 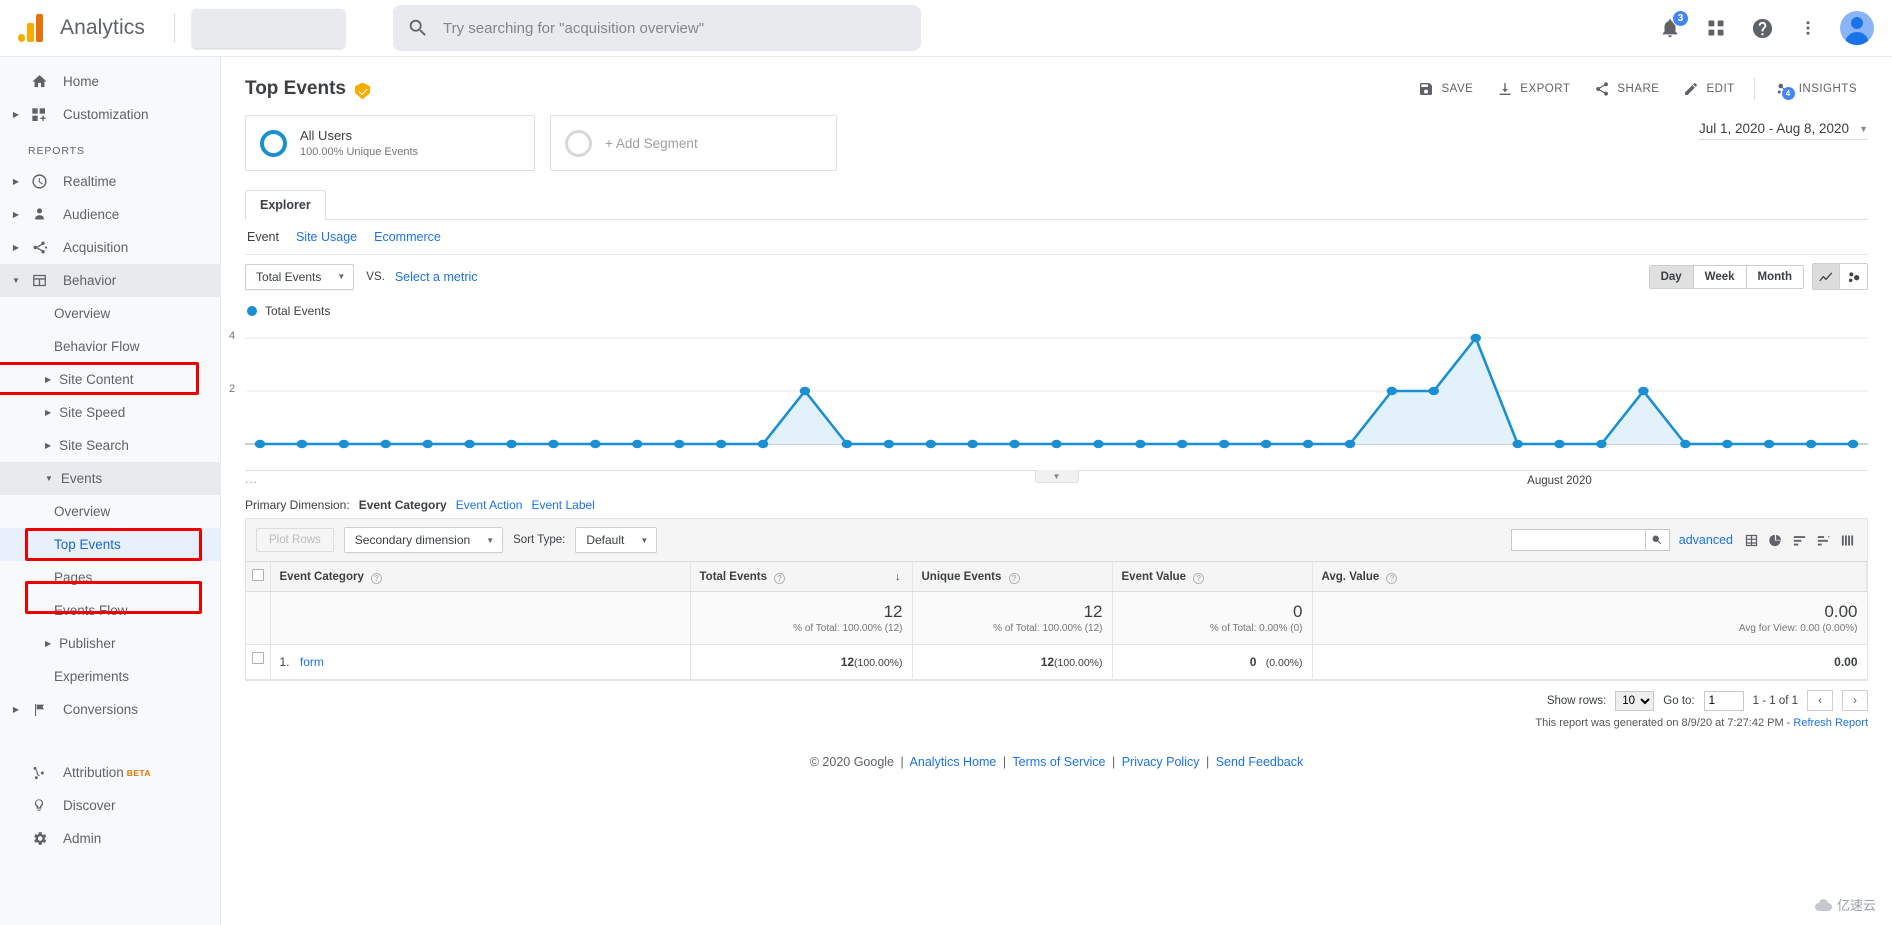 I want to click on sidebar-item-audience: ▶ Audience, so click(x=110, y=214).